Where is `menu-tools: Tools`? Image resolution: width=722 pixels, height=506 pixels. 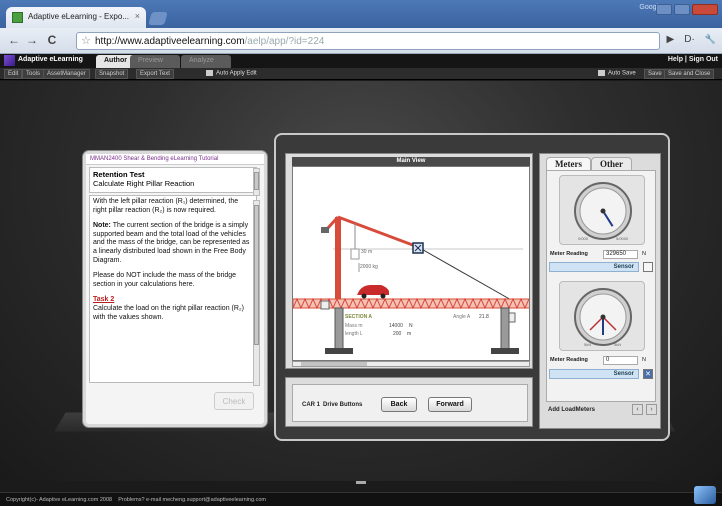 menu-tools: Tools is located at coordinates (33, 74).